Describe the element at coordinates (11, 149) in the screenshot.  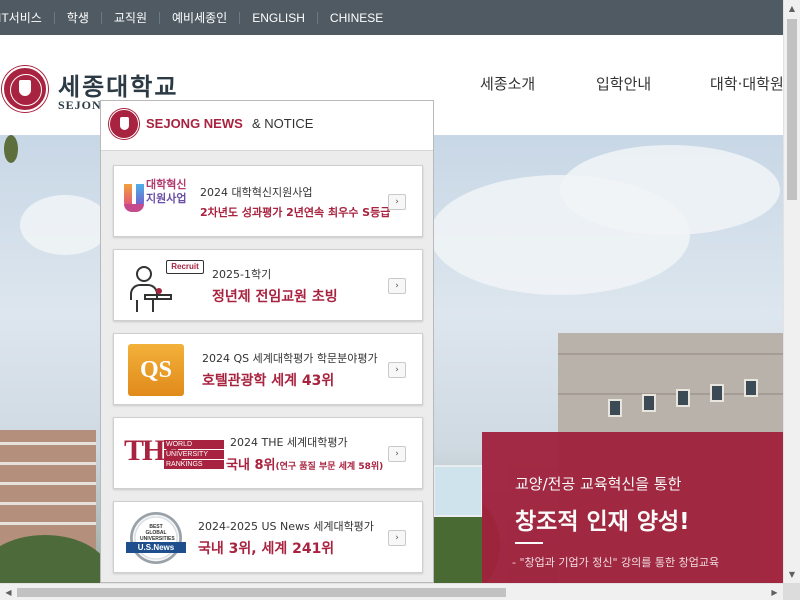
I see `tree-branch-shape` at that location.